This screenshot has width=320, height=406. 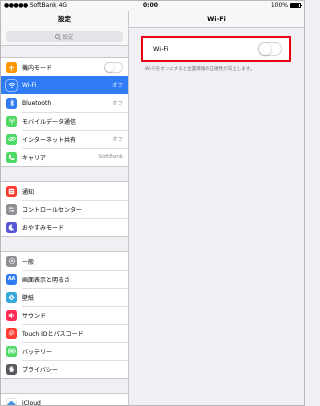 I want to click on sidebar-item-label: モバイルデータ通信, so click(x=49, y=122).